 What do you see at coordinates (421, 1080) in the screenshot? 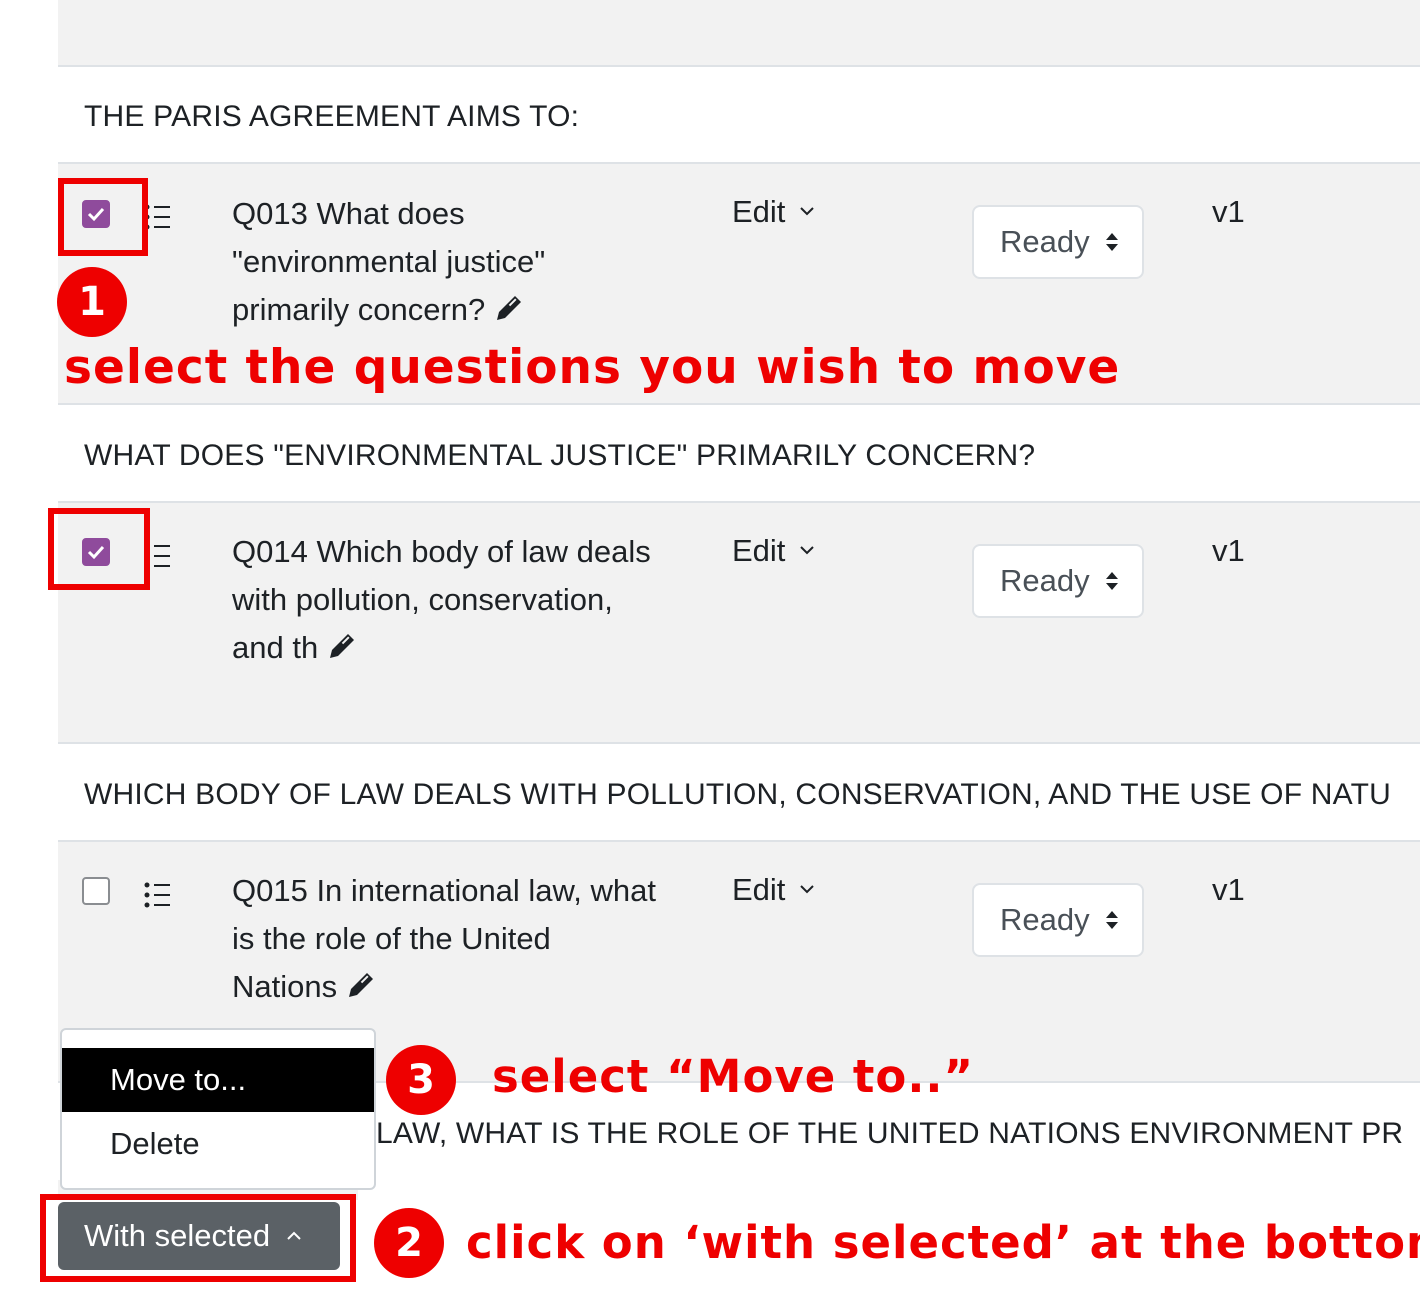
I see `step-number-badge: 3` at bounding box center [421, 1080].